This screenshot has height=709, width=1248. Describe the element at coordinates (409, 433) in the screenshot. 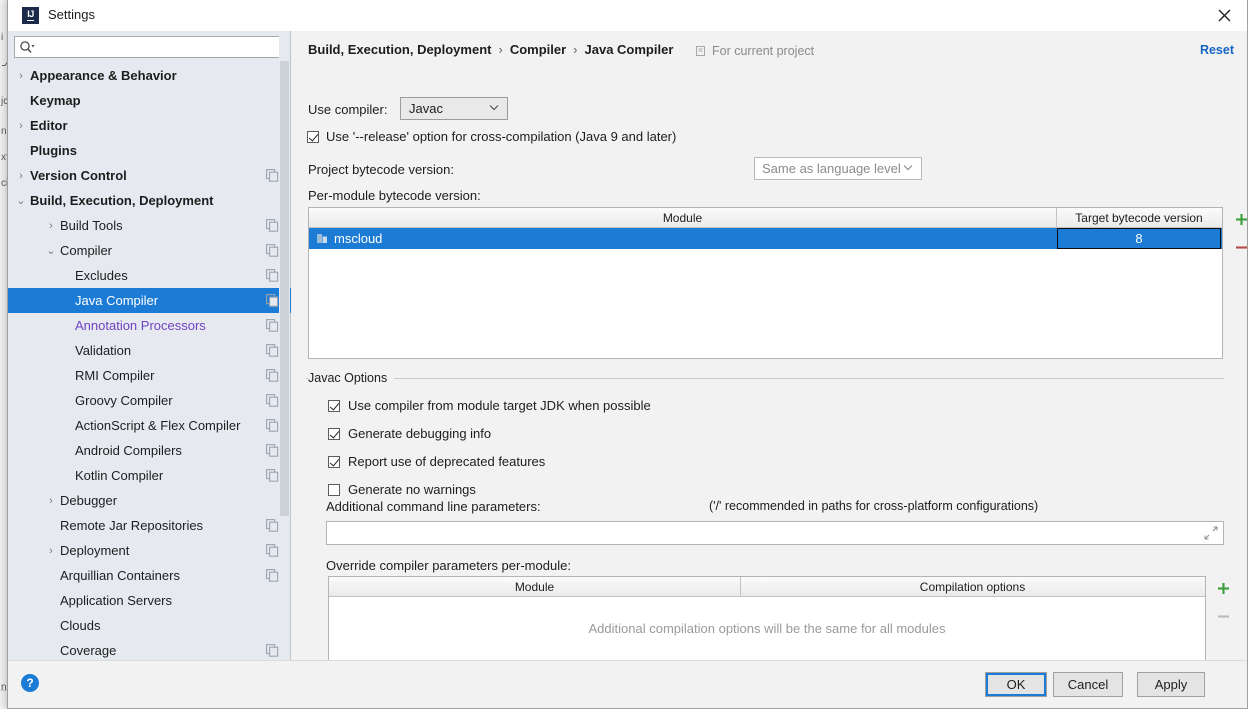

I see `checkbox-generate-debugging-info: Generate debugging info` at that location.